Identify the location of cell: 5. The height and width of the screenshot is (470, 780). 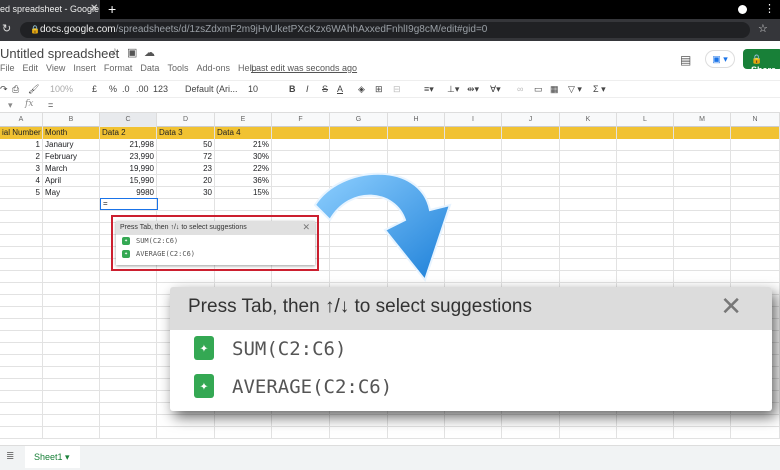
(21, 193).